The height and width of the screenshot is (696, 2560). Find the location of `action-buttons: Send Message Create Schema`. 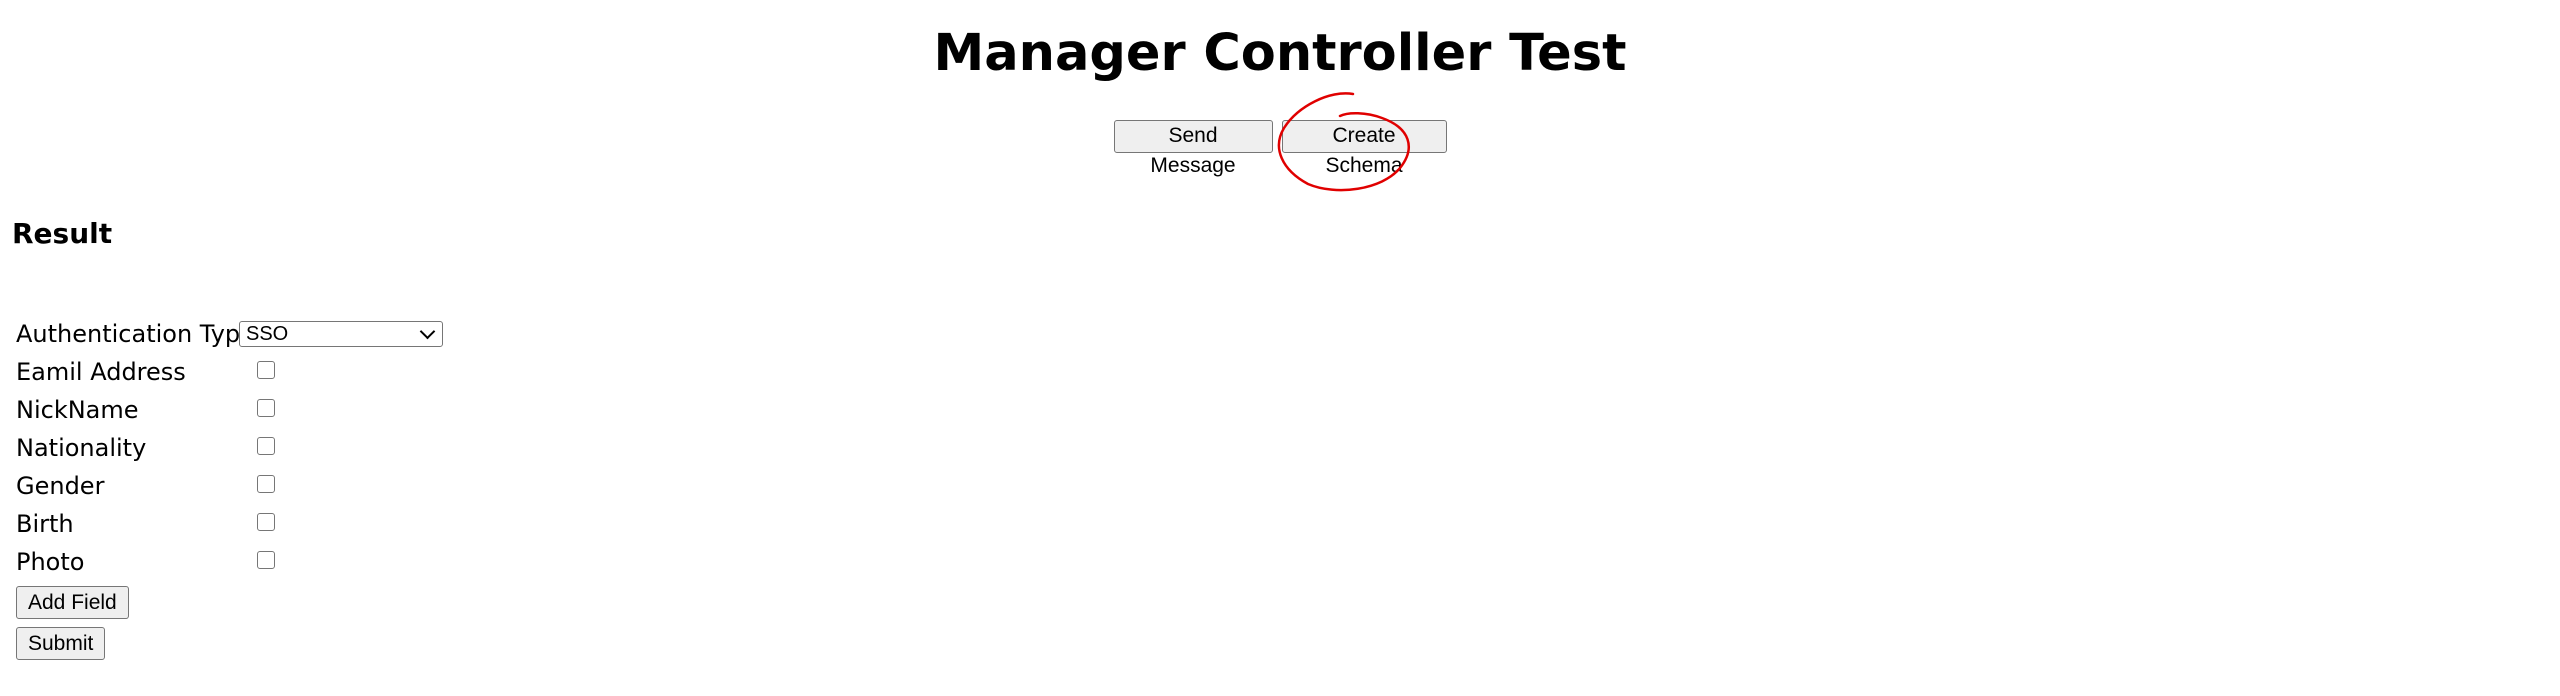

action-buttons: Send Message Create Schema is located at coordinates (1280, 148).